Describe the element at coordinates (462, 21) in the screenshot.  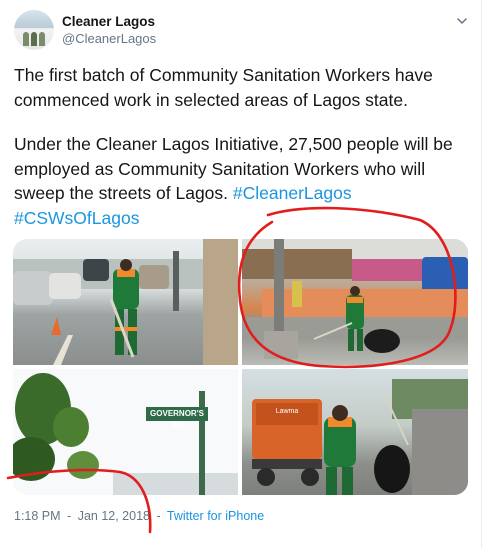
I see `chevron-down-icon` at that location.